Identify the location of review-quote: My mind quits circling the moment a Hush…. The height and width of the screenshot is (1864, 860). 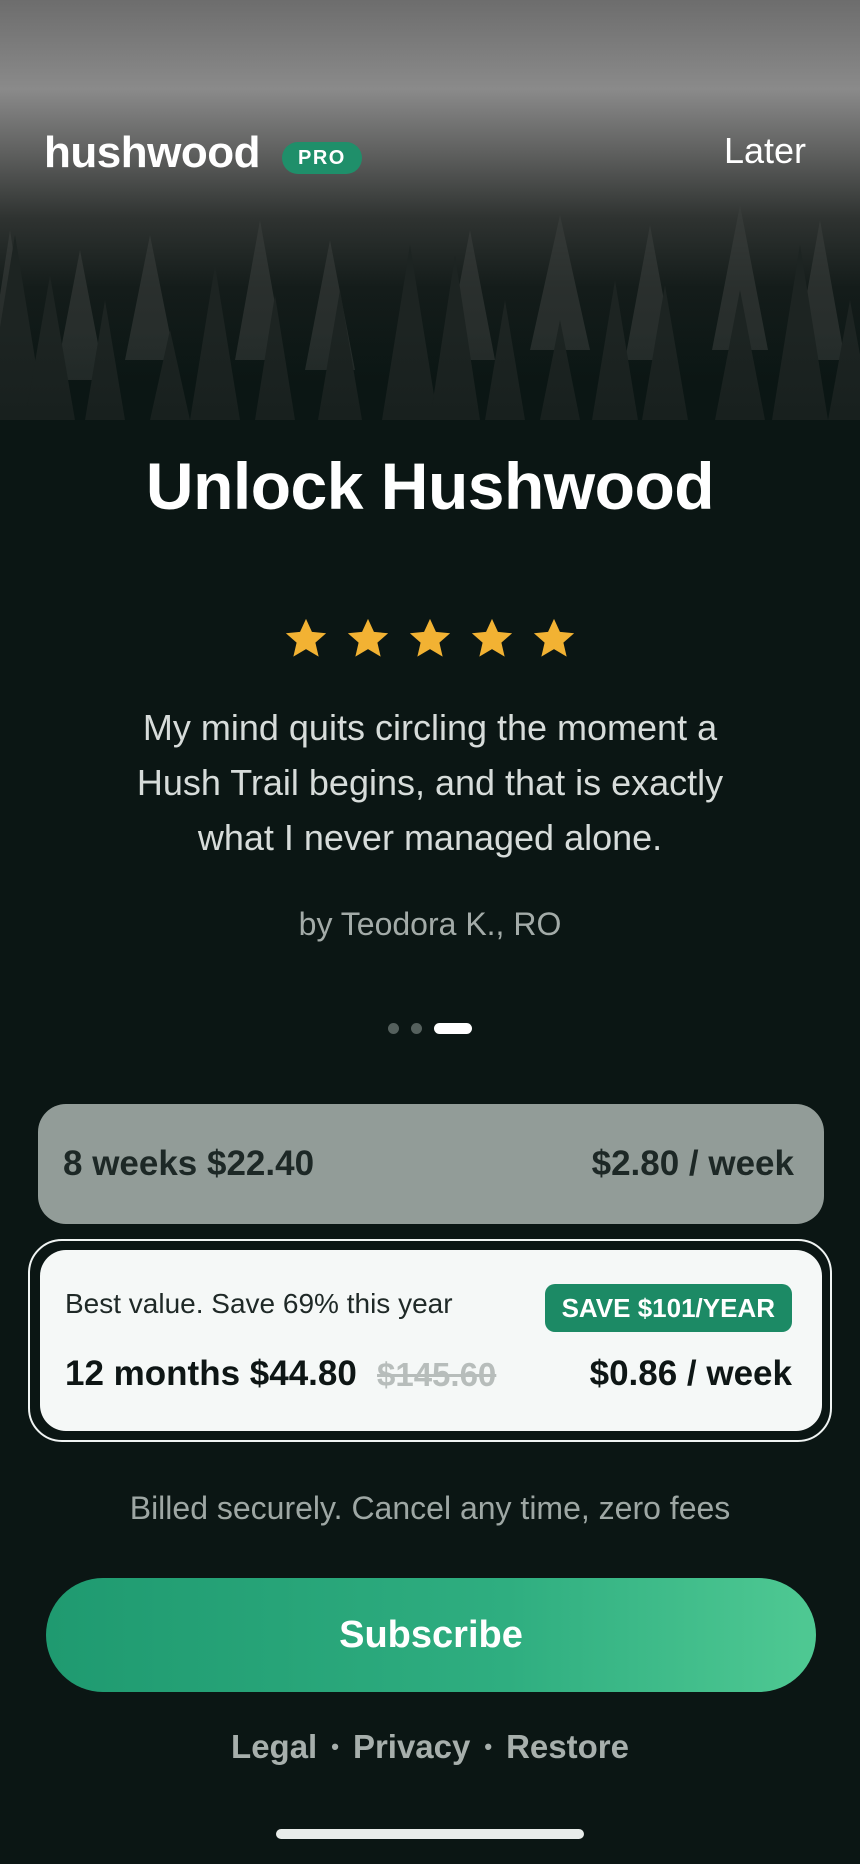
(430, 782).